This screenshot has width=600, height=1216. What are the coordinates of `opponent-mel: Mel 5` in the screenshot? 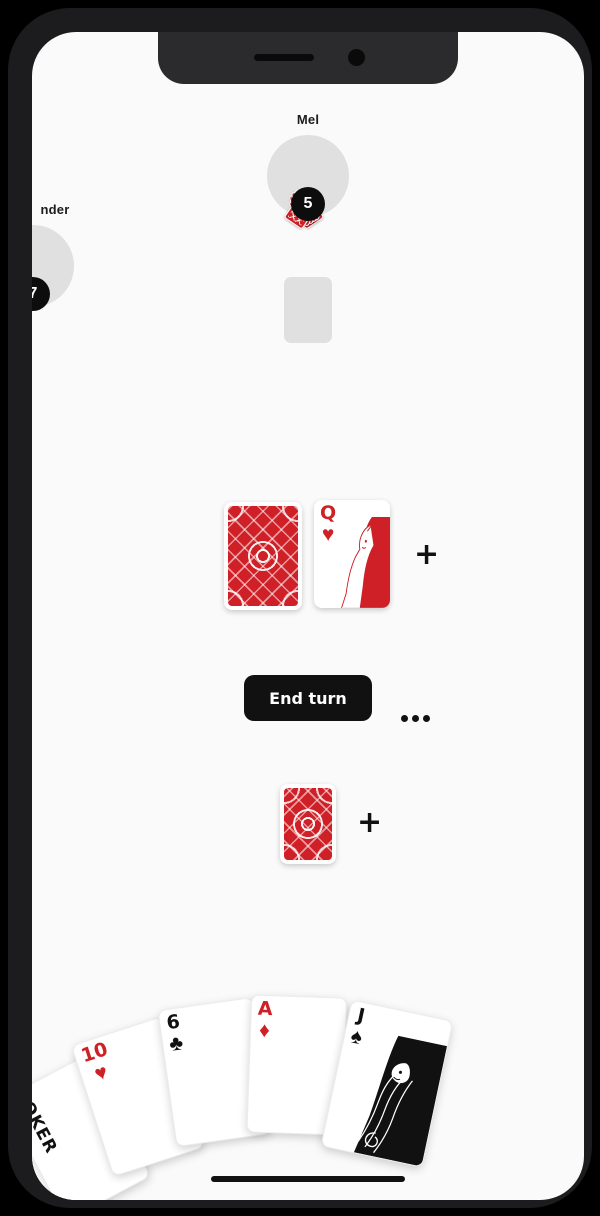 It's located at (308, 171).